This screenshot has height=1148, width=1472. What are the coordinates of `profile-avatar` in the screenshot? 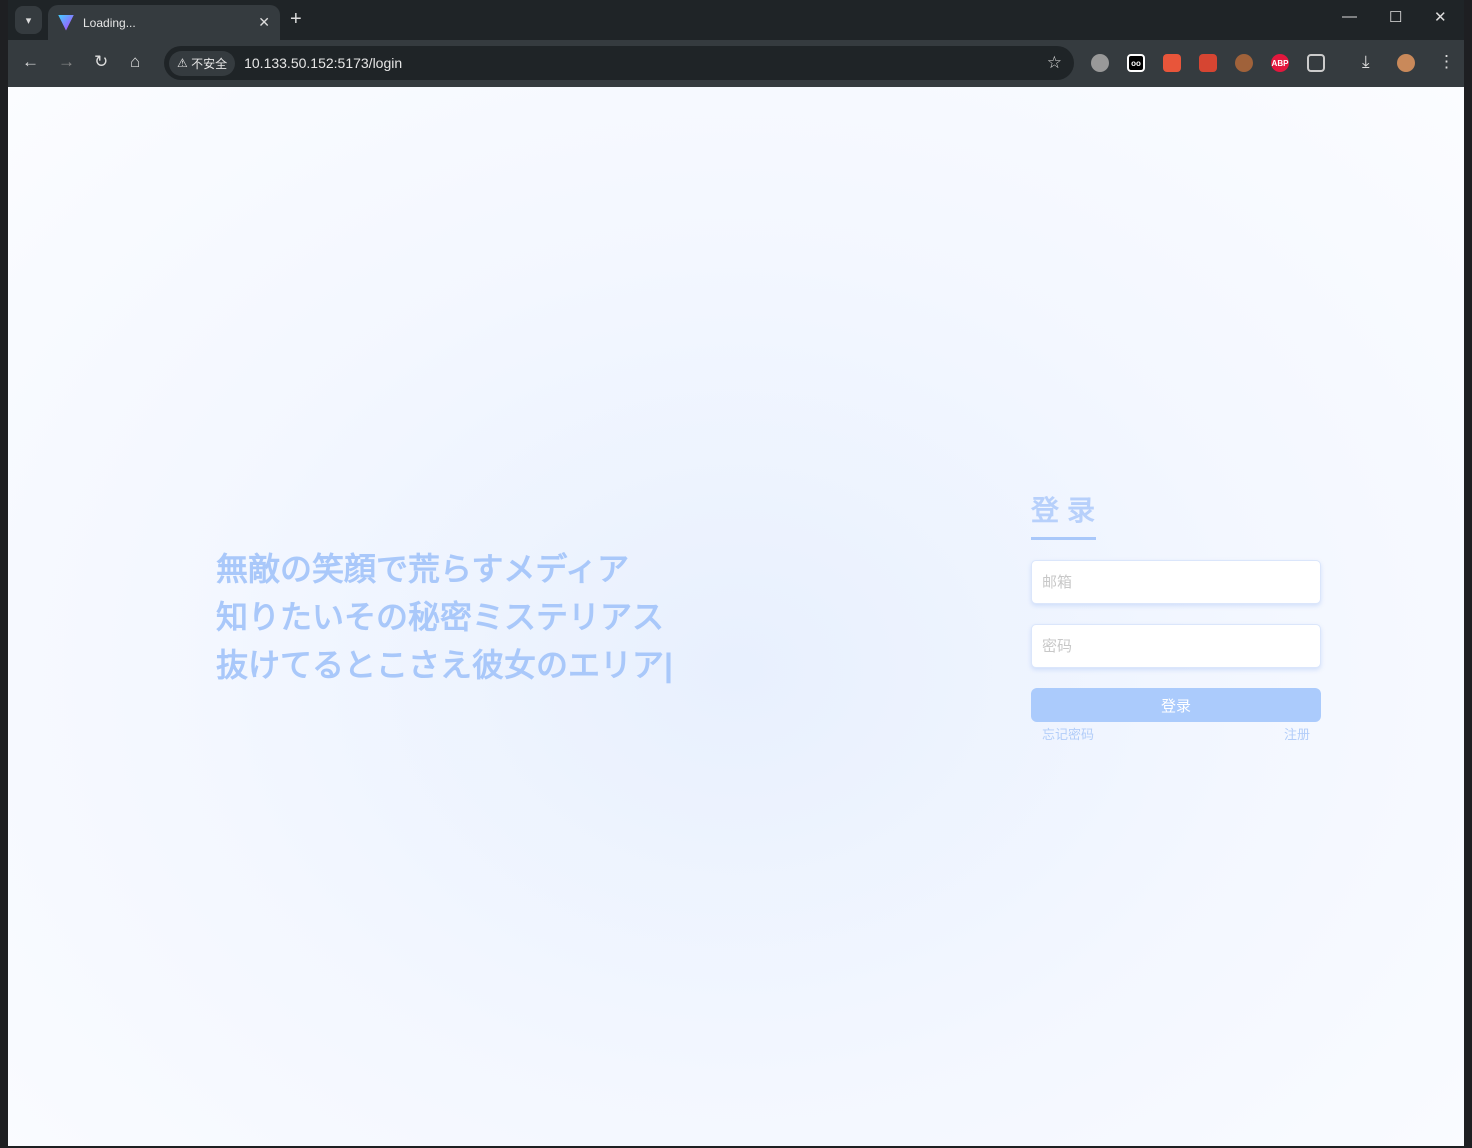 It's located at (1406, 63).